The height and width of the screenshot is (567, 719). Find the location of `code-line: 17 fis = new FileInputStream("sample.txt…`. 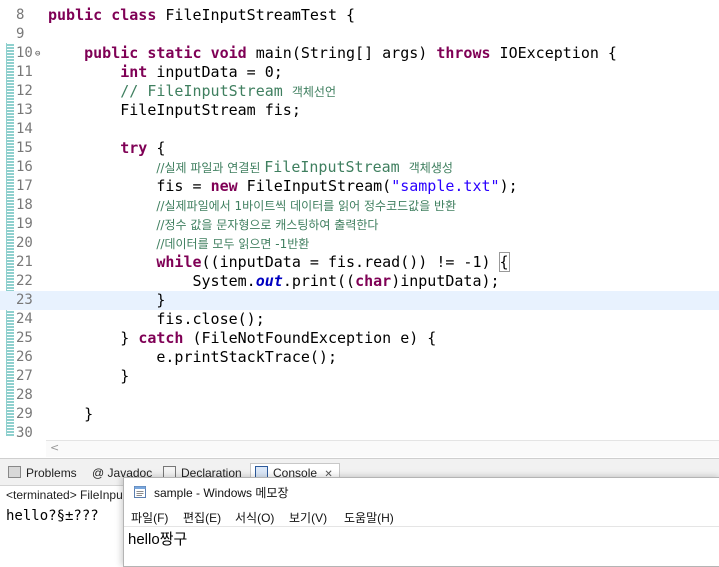

code-line: 17 fis = new FileInputStream("sample.txt… is located at coordinates (359, 186).